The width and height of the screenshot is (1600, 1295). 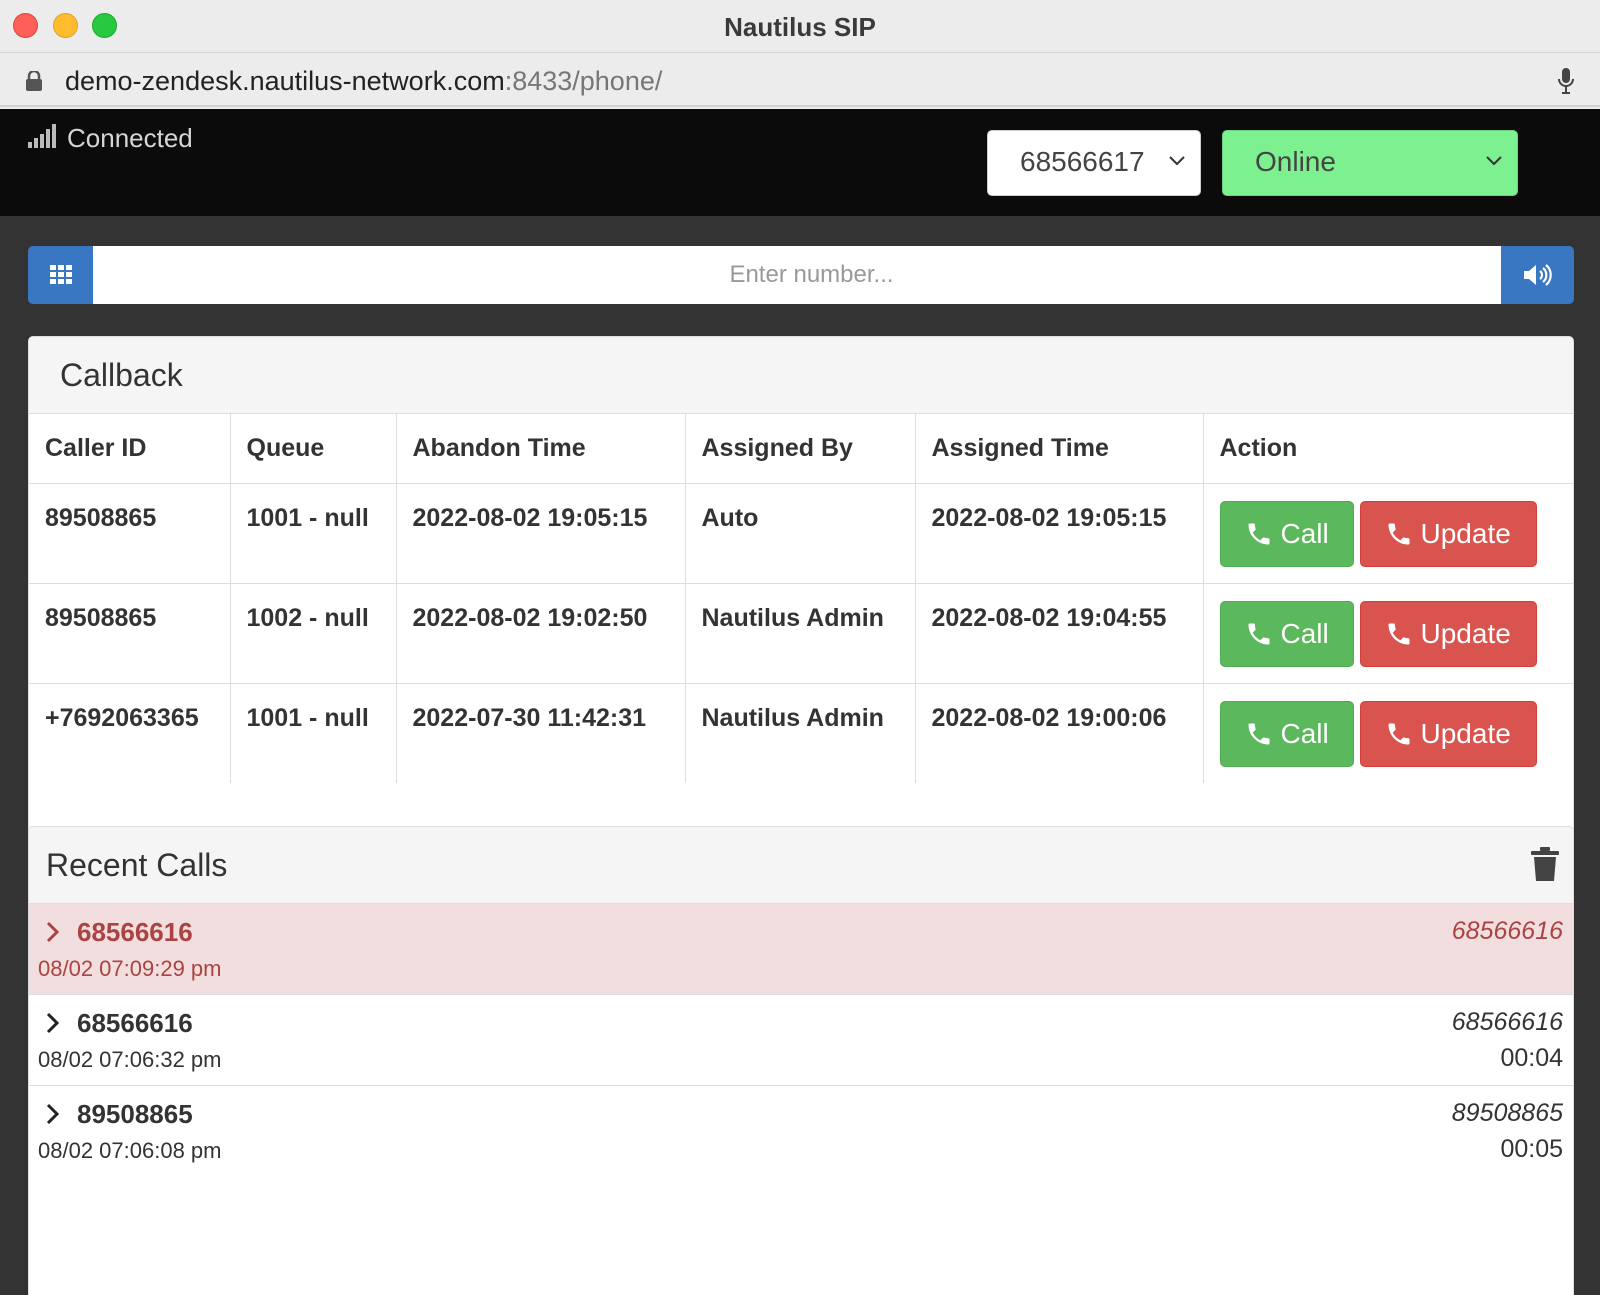 I want to click on volume-button, so click(x=1537, y=275).